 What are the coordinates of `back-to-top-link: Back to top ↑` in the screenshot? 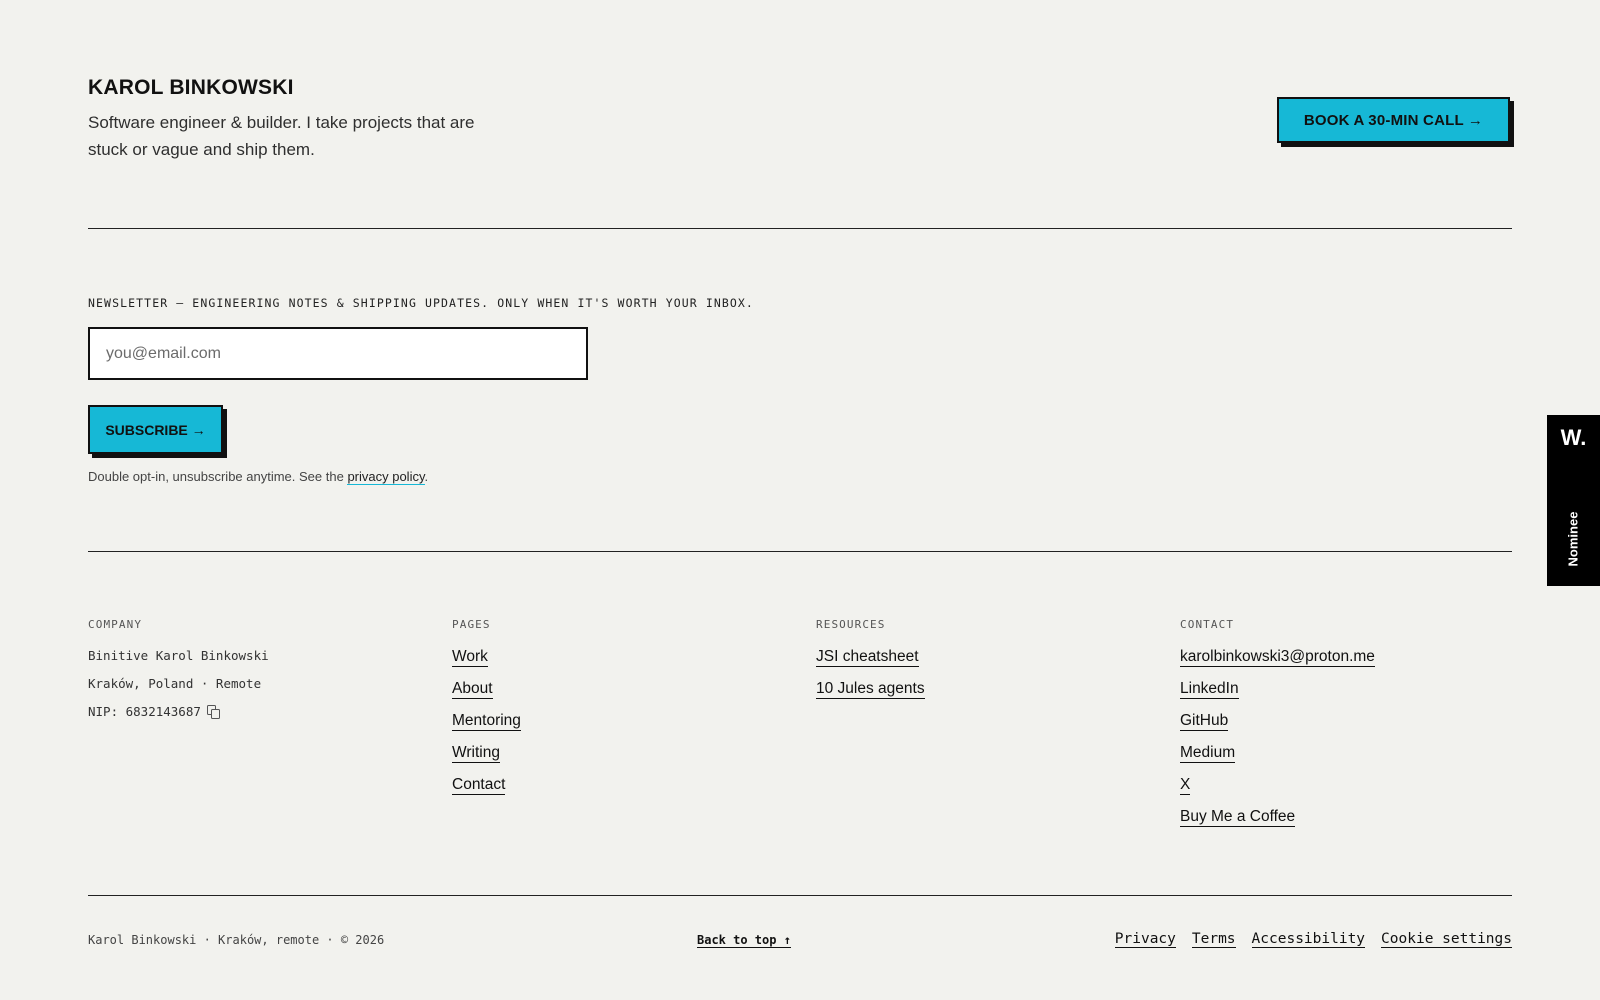 It's located at (744, 940).